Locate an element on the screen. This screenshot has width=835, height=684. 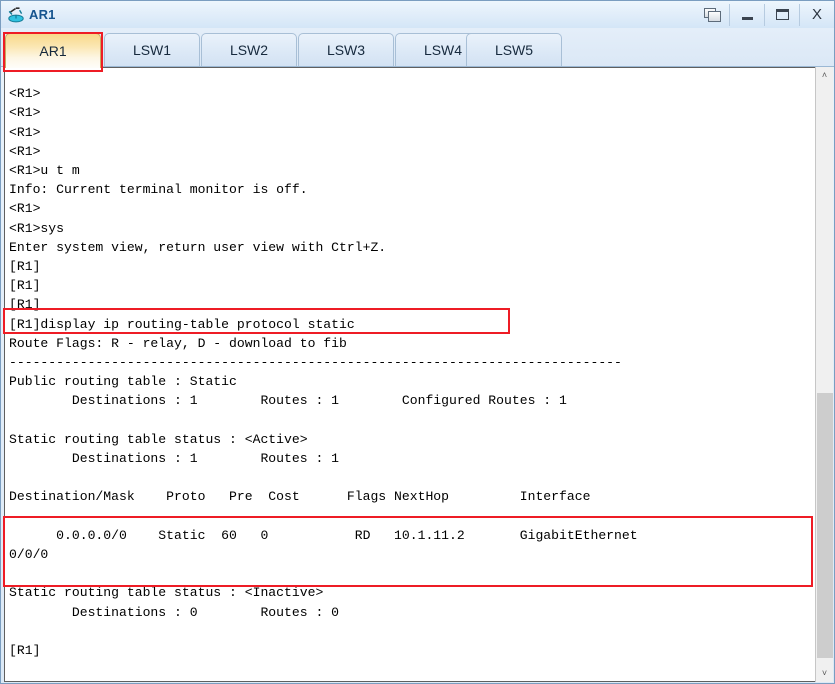
device-tab-strip: AR1 LSW1 LSW2 LSW3 LSW4 LSW5 is located at coordinates (417, 48).